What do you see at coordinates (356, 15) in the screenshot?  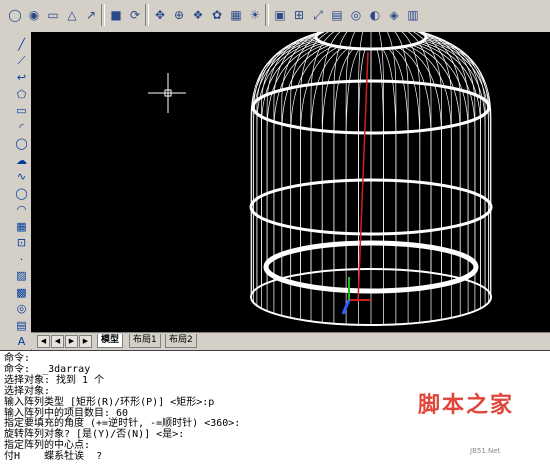 I see `orbit-icon: ◎` at bounding box center [356, 15].